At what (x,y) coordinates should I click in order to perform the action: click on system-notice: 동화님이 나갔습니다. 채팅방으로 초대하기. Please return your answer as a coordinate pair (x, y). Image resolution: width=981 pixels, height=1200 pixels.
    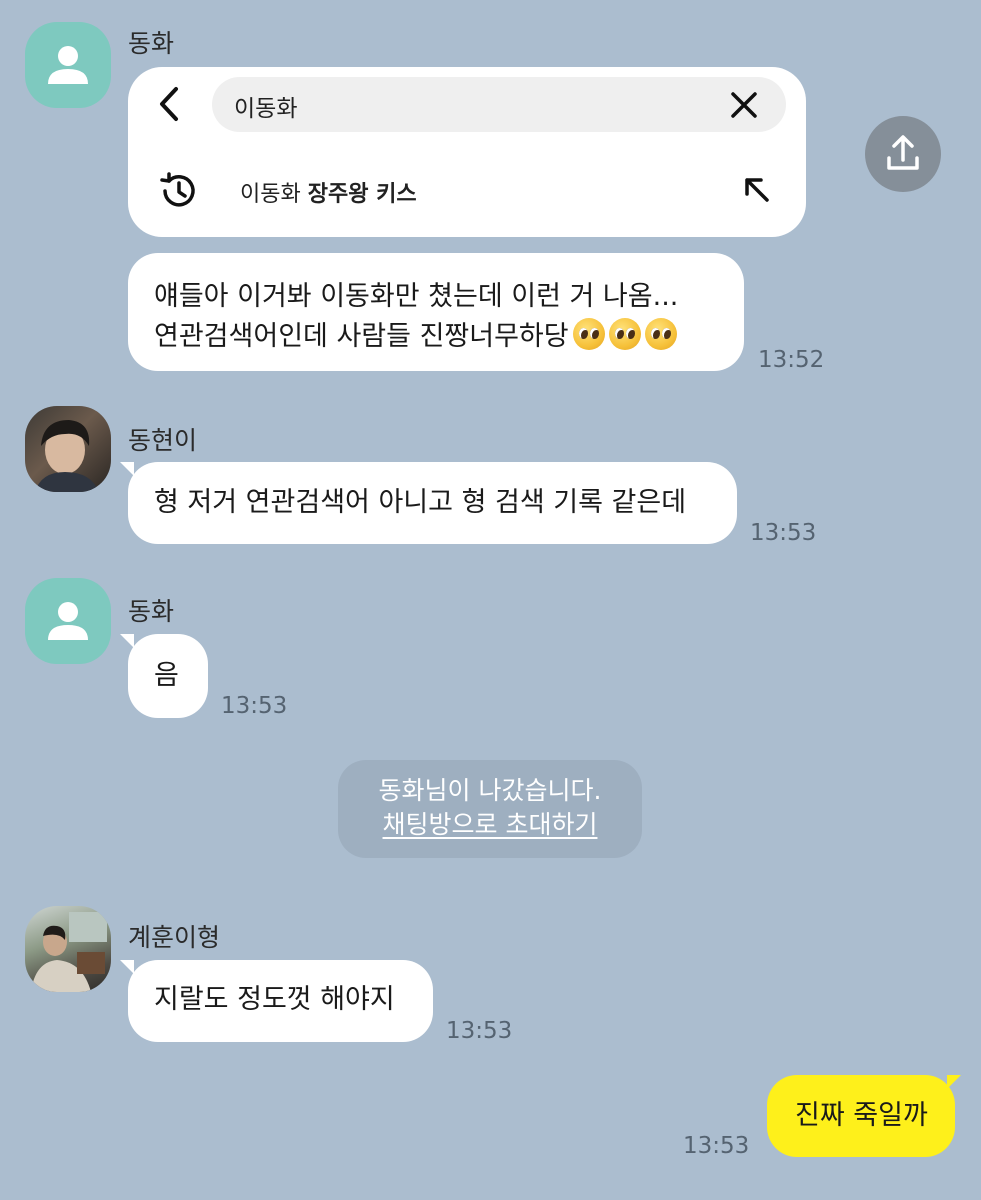
    Looking at the image, I should click on (490, 809).